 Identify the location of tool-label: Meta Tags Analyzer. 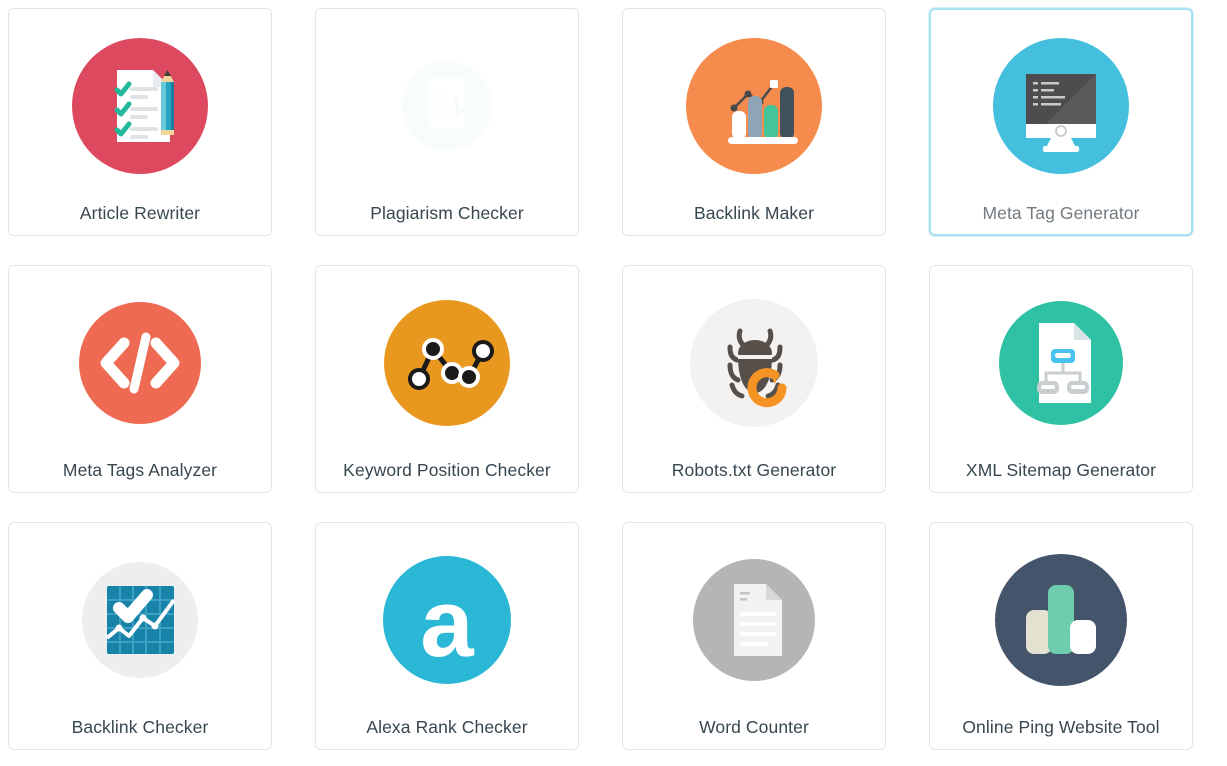
(140, 470).